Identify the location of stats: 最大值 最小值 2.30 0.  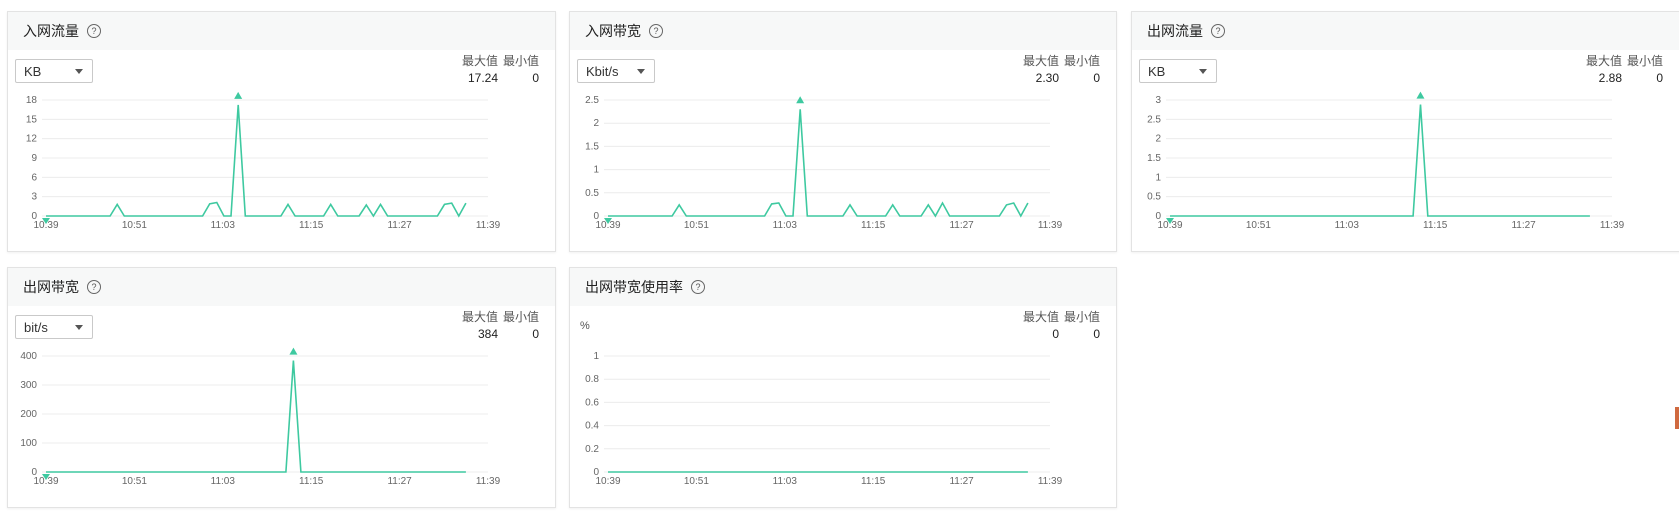
(1060, 70).